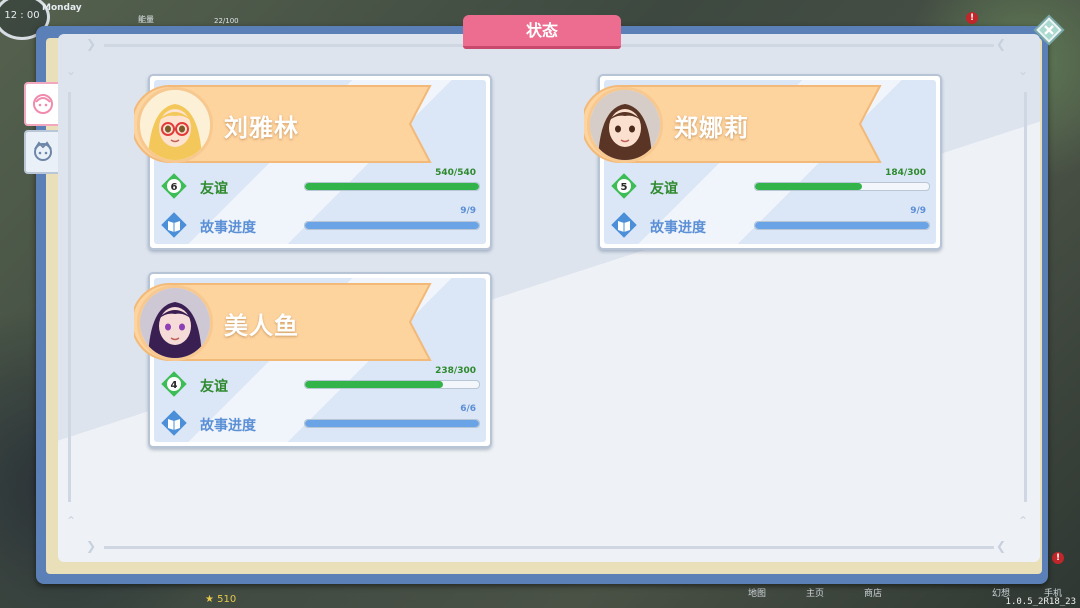 The width and height of the screenshot is (1080, 608). I want to click on friendship-row: 6 友谊 540/540, so click(320, 184).